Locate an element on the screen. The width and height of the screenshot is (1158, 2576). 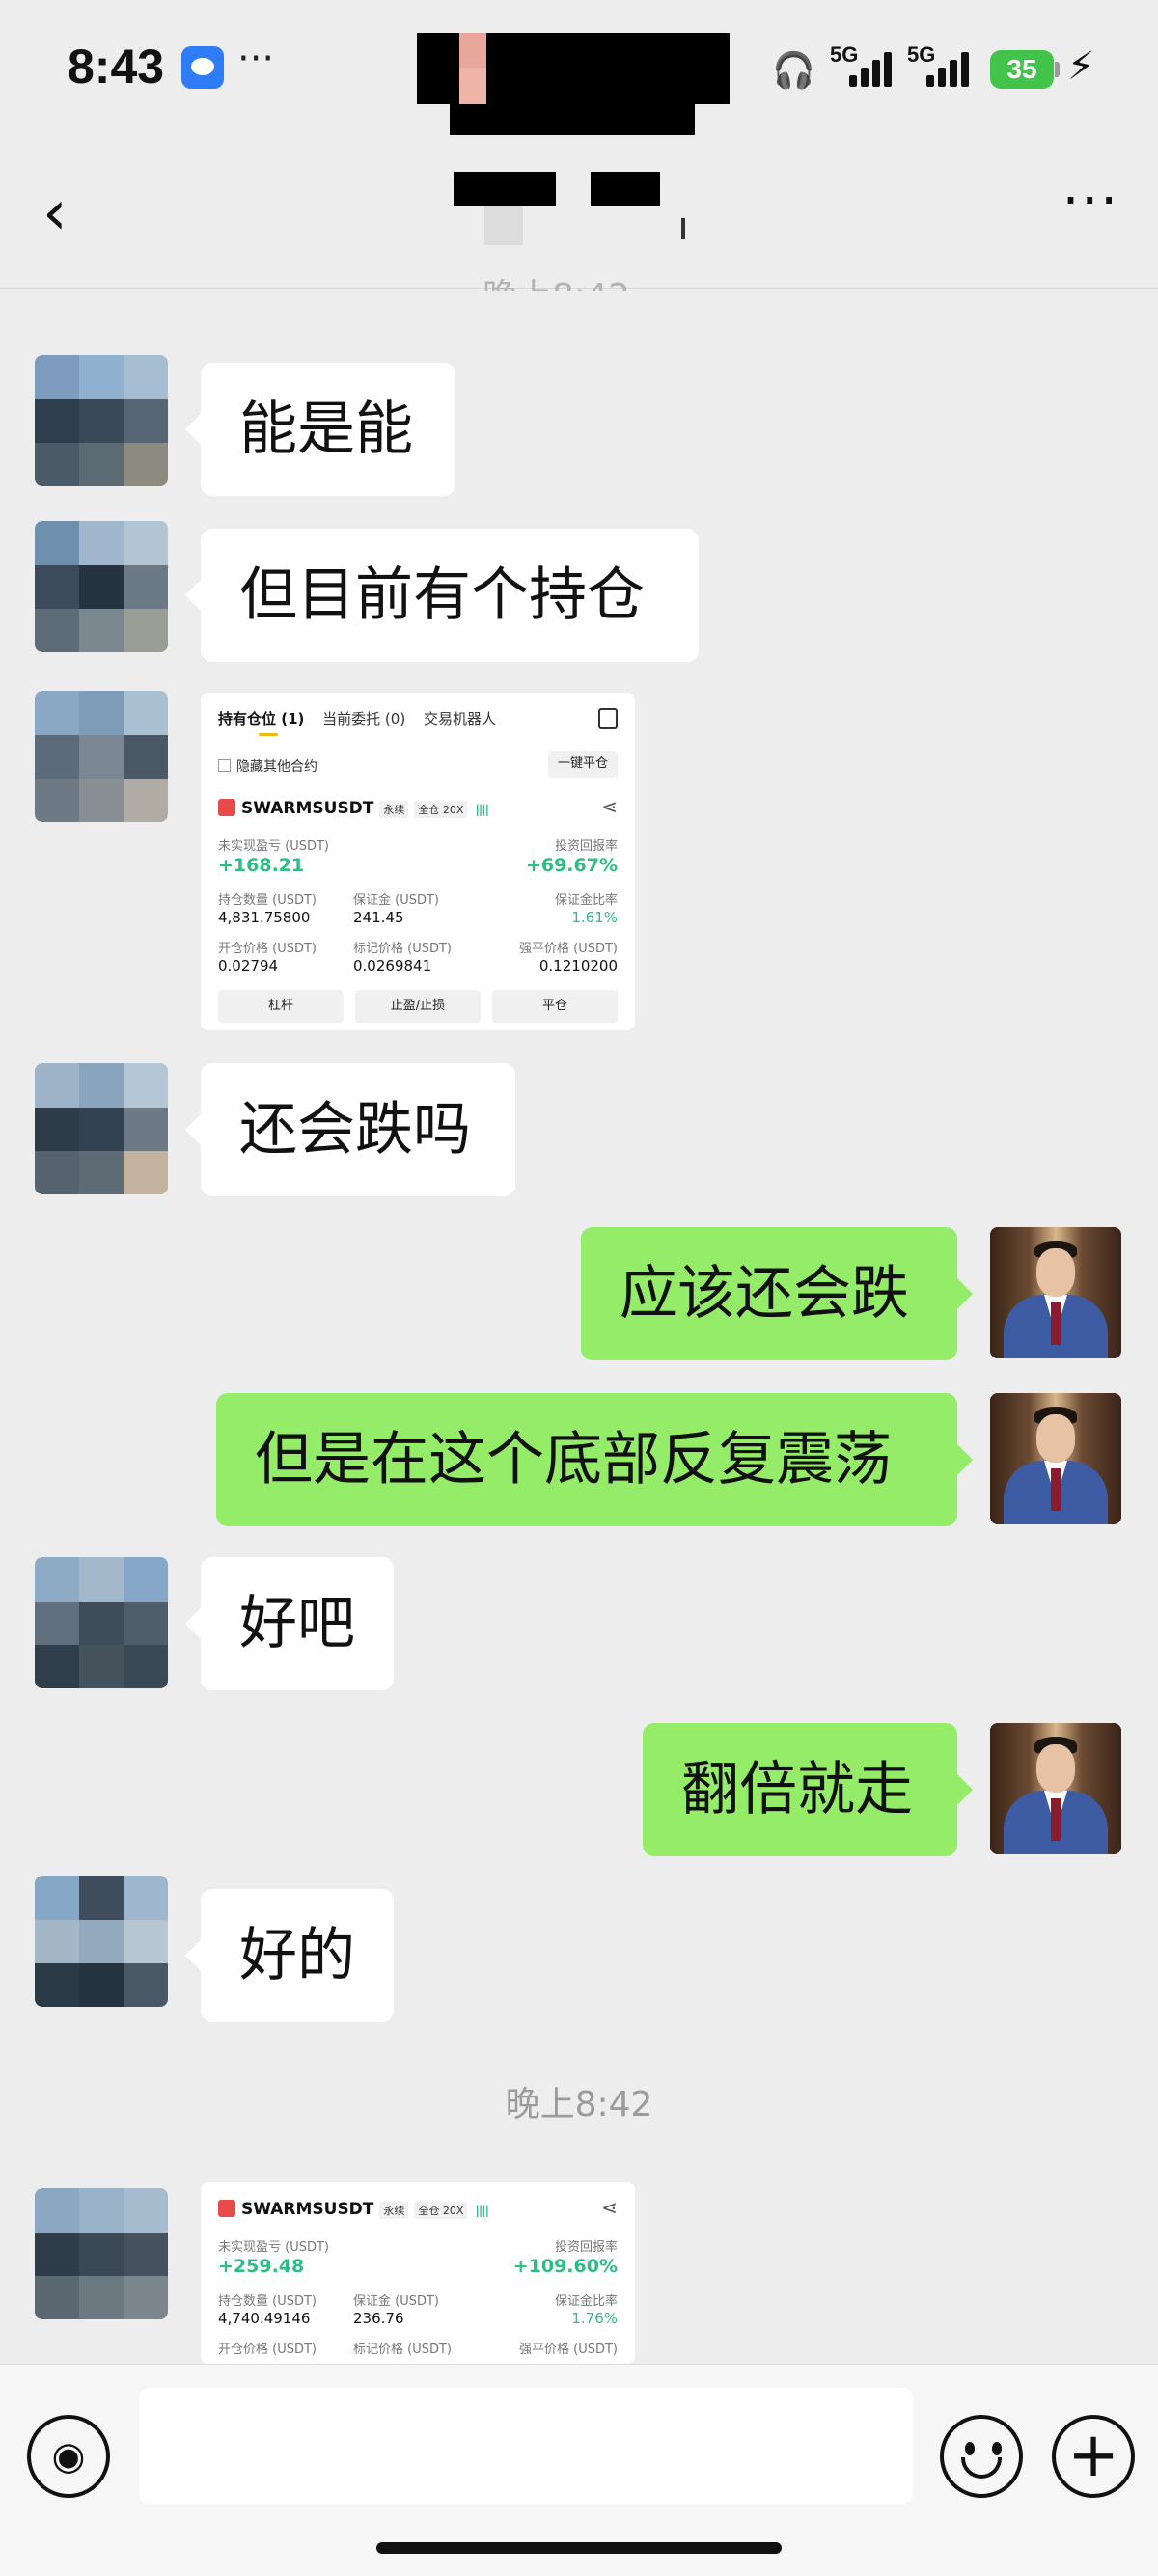
battery-icon: 35 is located at coordinates (1022, 69).